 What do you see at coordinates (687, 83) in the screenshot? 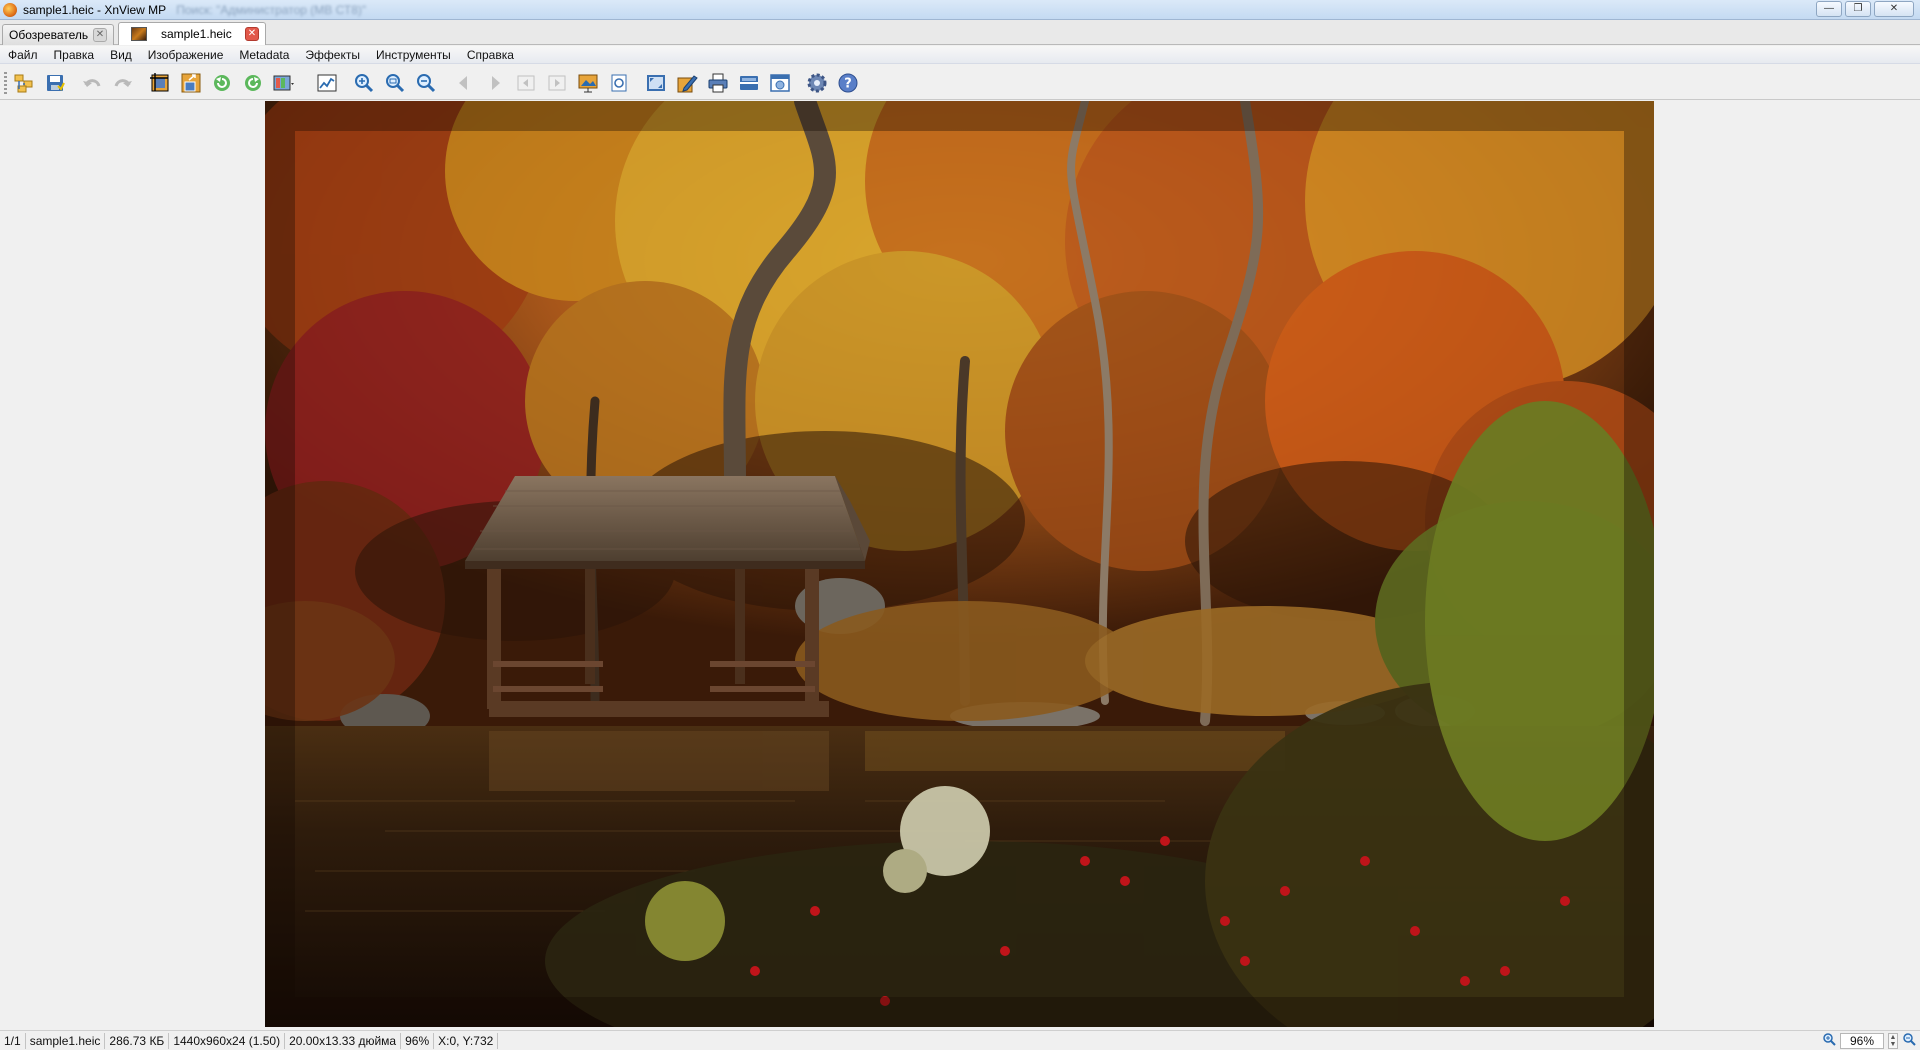
I see `edit-icon` at bounding box center [687, 83].